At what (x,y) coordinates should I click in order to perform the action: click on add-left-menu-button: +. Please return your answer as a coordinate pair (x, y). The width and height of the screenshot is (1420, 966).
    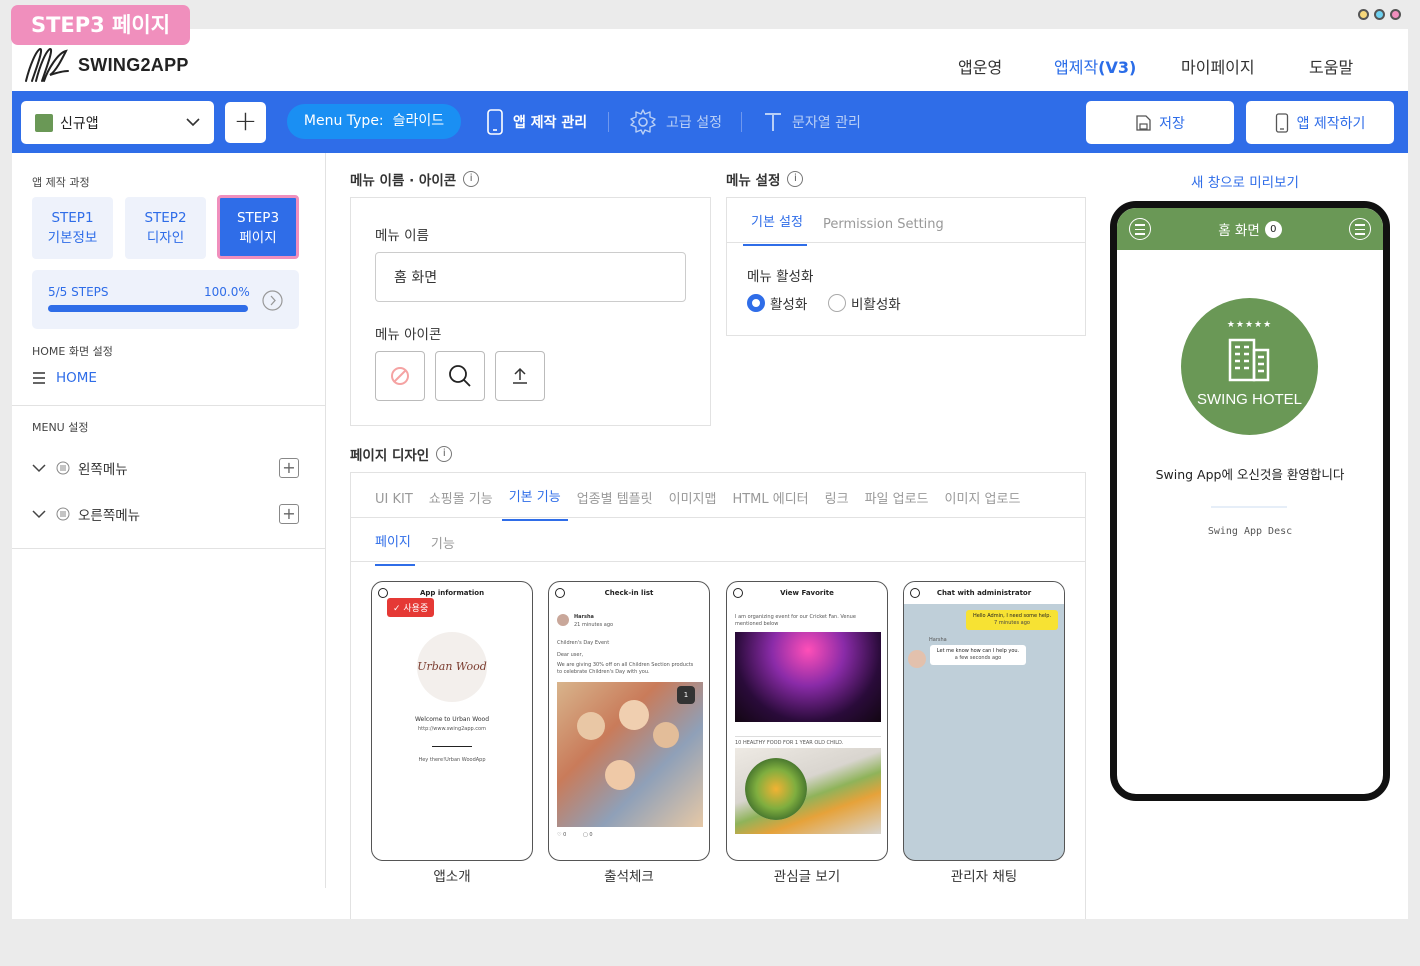
    Looking at the image, I should click on (289, 468).